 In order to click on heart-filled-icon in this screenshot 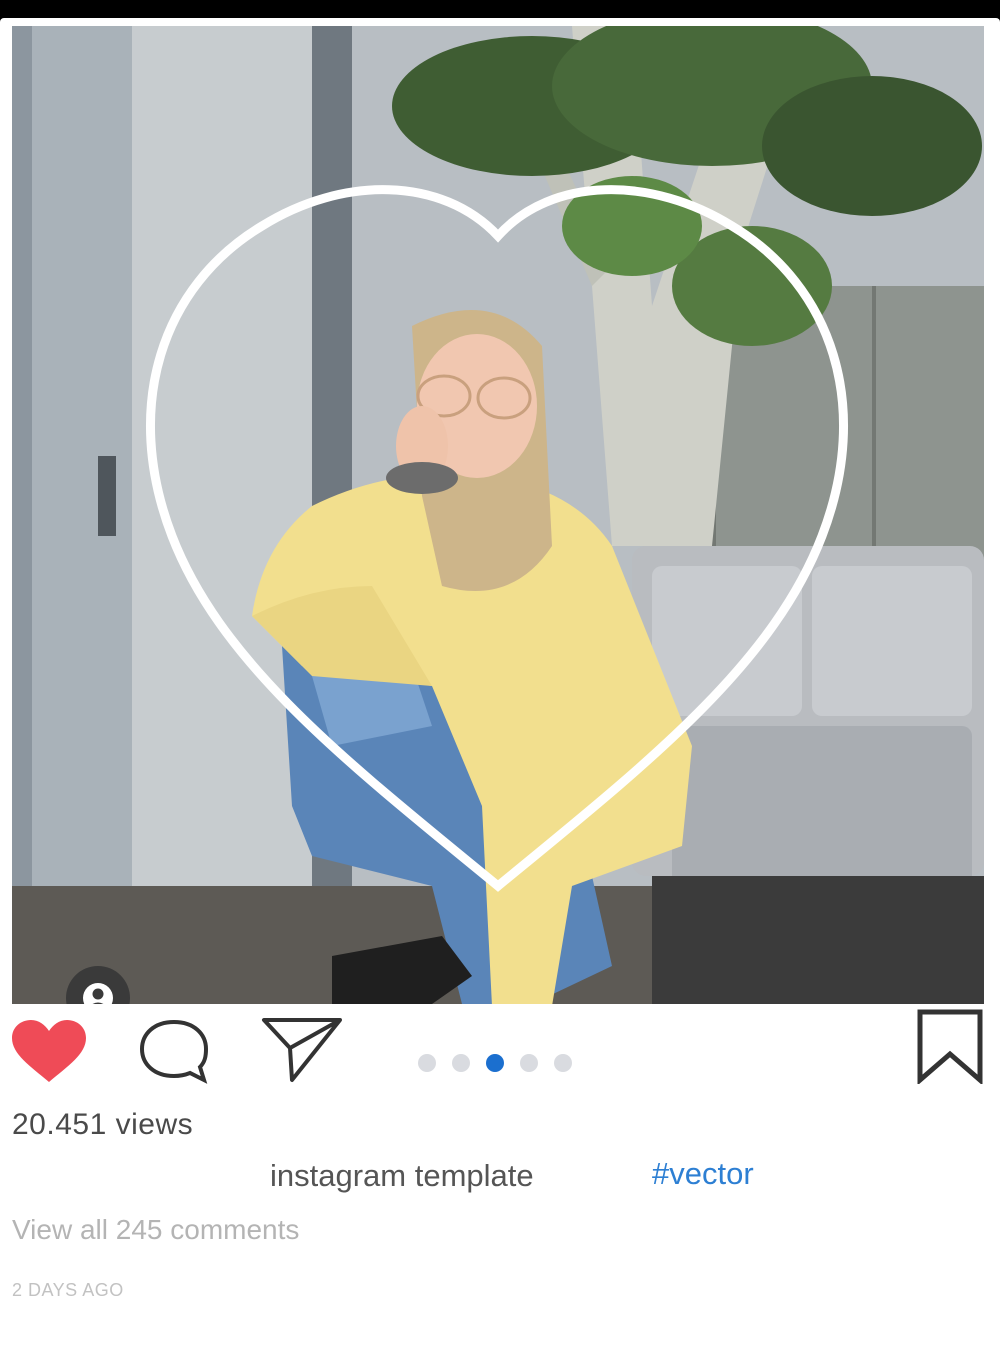, I will do `click(49, 1051)`.